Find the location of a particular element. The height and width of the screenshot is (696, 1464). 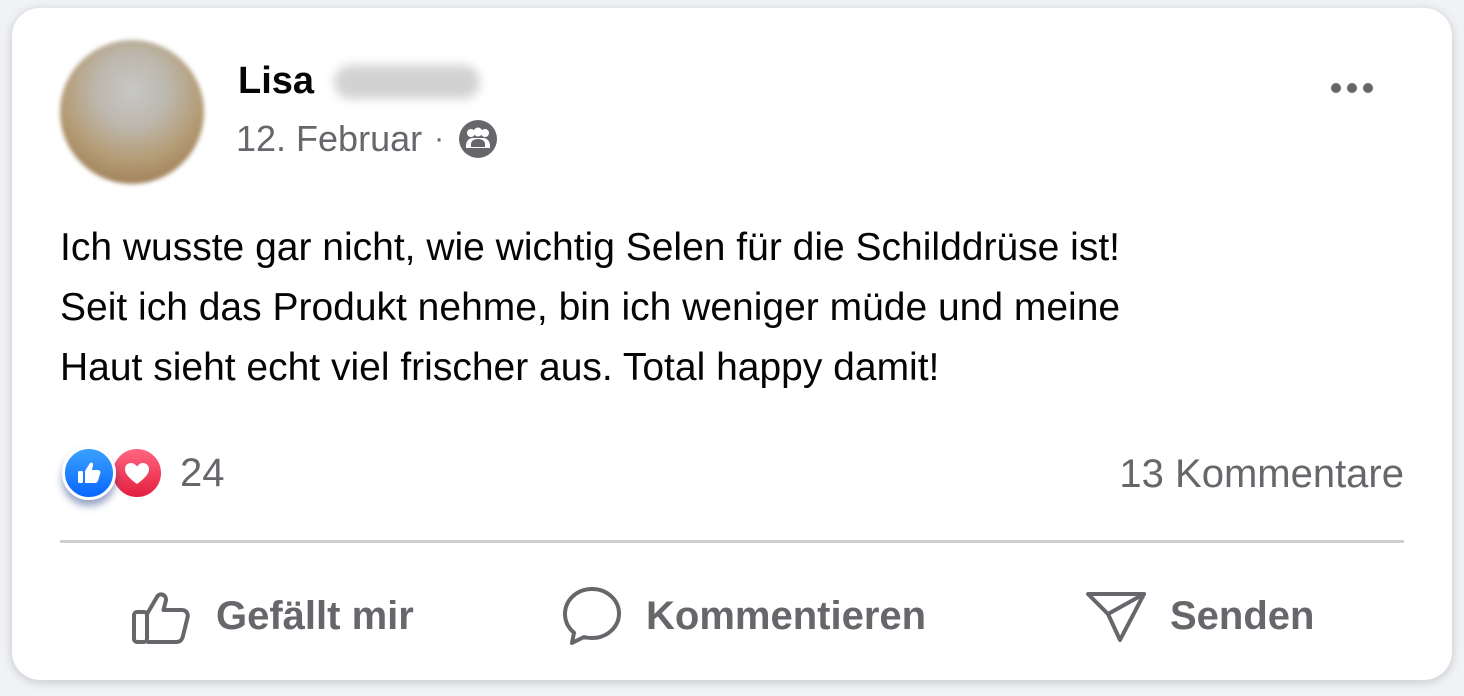

heart-icon is located at coordinates (137, 473).